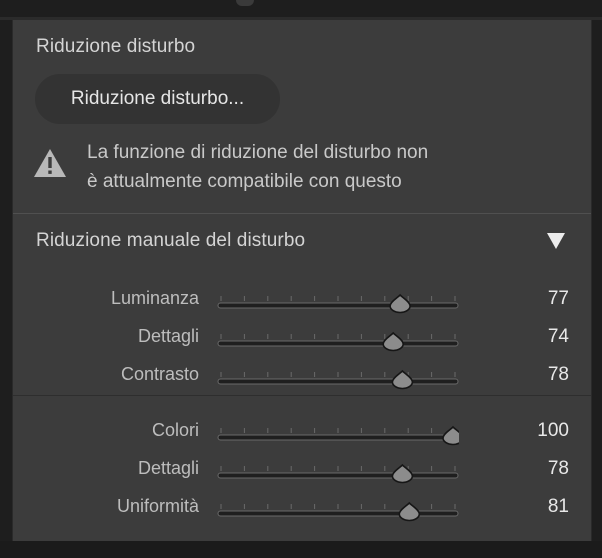 This screenshot has width=602, height=558. I want to click on warning-icon, so click(50, 163).